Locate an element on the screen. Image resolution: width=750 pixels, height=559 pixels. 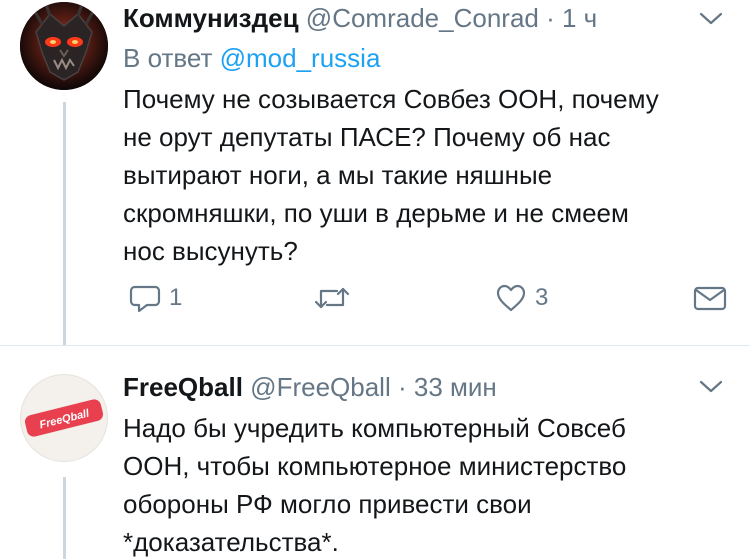
display-name: FreeQball is located at coordinates (183, 387).